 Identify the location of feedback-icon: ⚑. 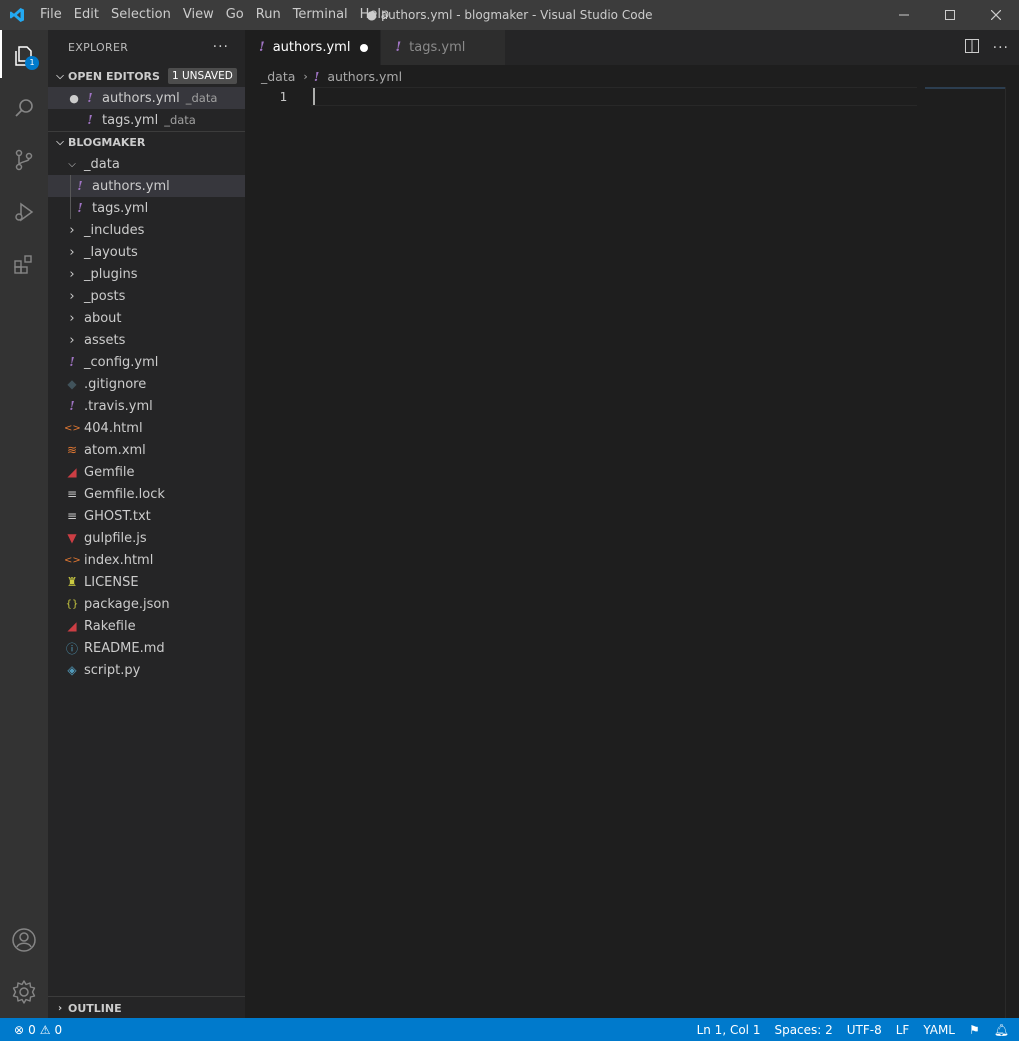
(974, 1030).